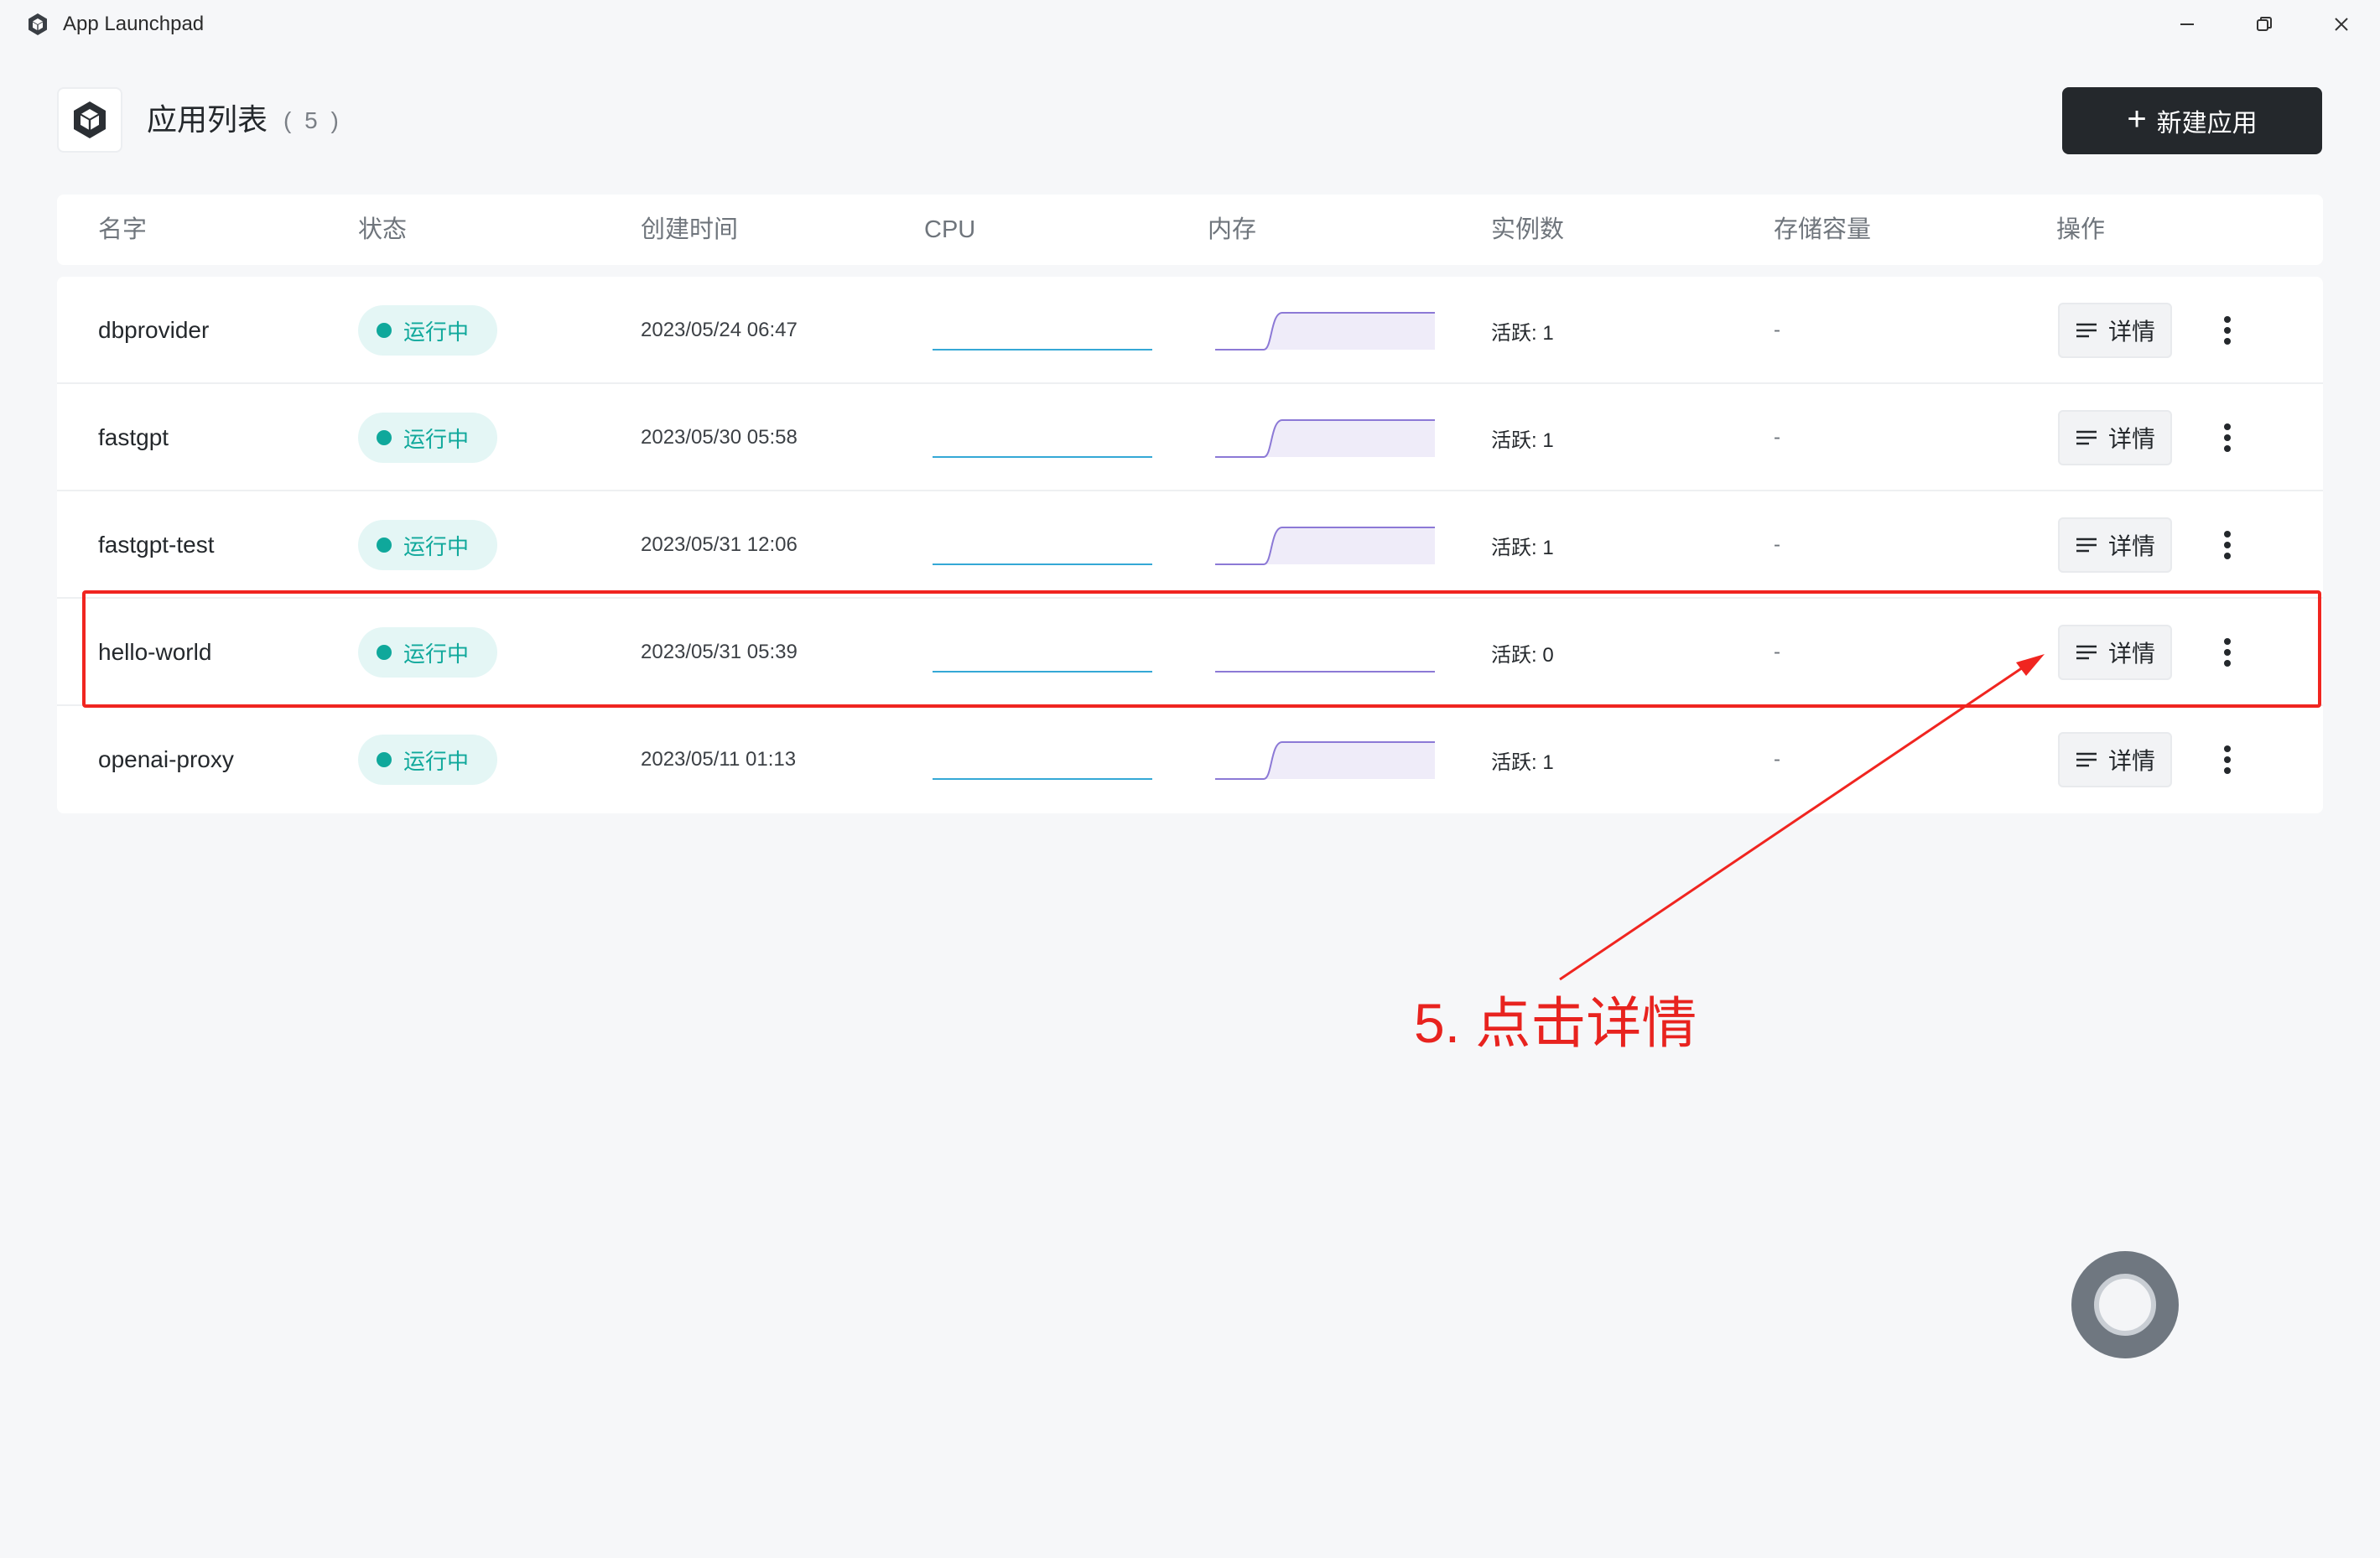 This screenshot has width=2380, height=1558. I want to click on annotation-label: 5. 点击详情, so click(1555, 1023).